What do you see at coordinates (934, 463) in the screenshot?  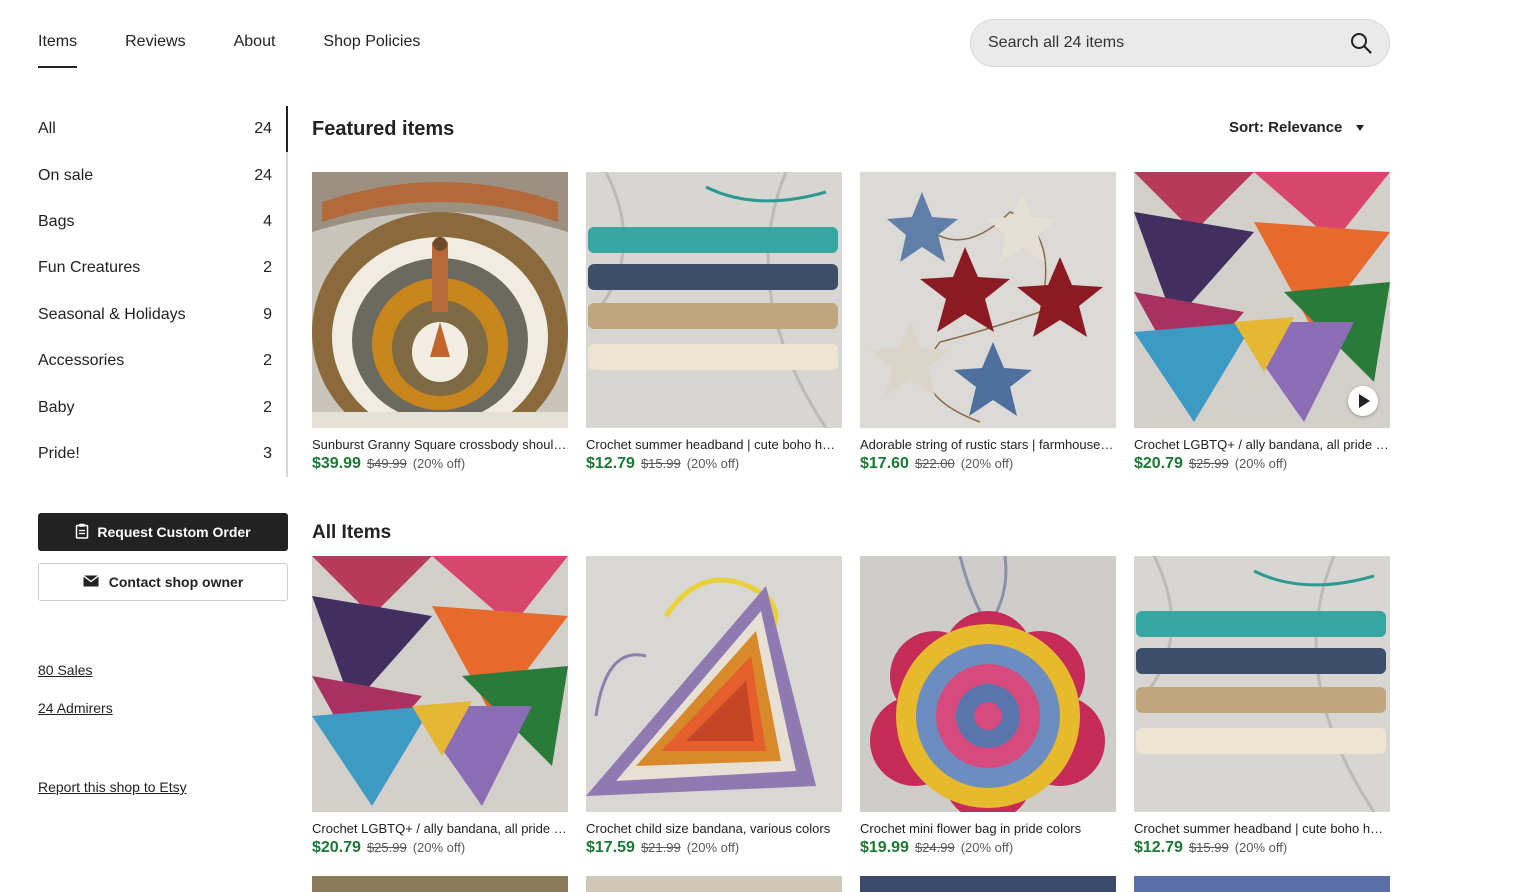 I see `original-price: $22.00` at bounding box center [934, 463].